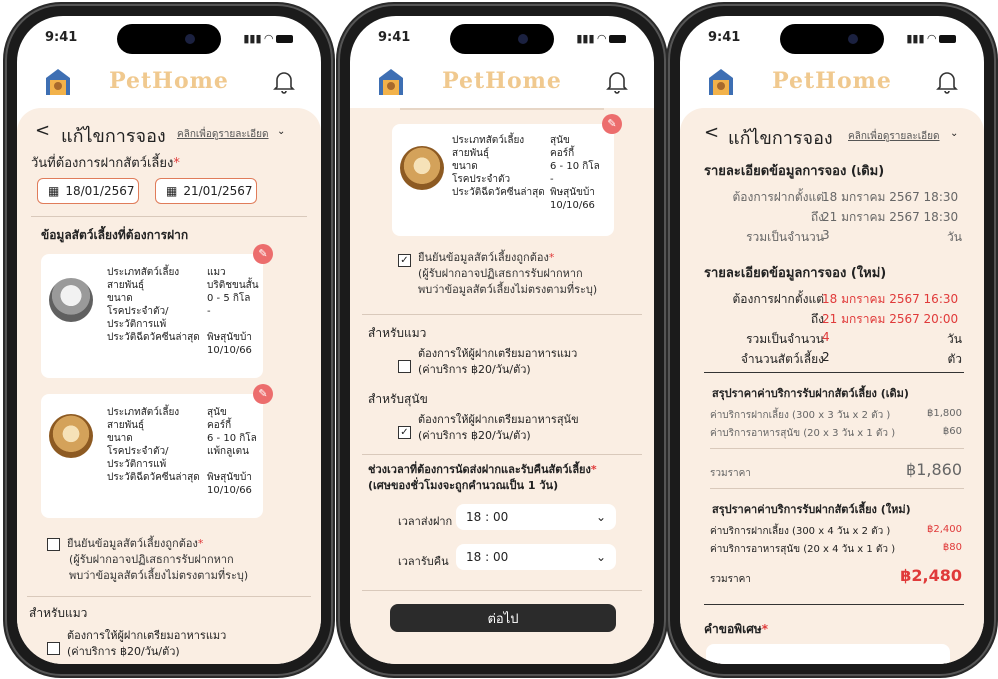 Image resolution: width=998 pixels, height=679 pixels. What do you see at coordinates (425, 521) in the screenshot?
I see `dropoff-label: เวลาส่งฝาก` at bounding box center [425, 521].